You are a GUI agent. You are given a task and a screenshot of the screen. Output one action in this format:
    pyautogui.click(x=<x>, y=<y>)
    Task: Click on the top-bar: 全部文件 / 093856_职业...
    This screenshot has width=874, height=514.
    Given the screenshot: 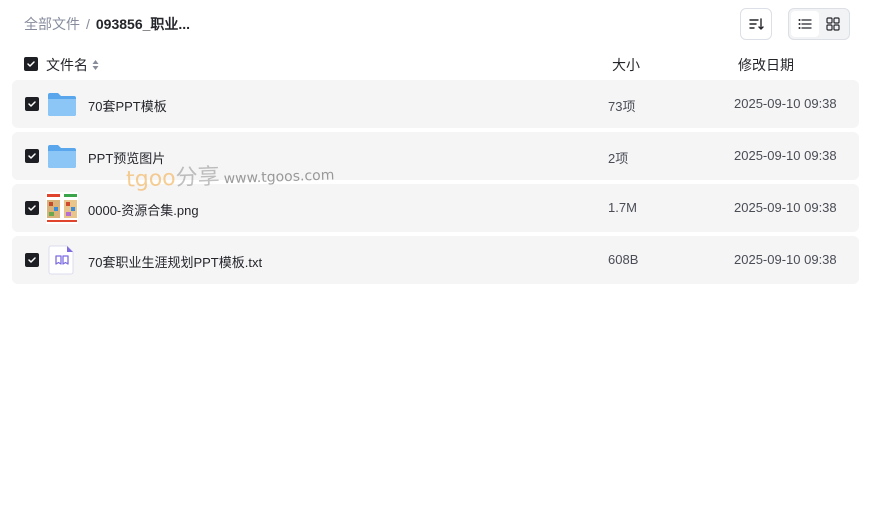 What is the action you would take?
    pyautogui.click(x=437, y=24)
    